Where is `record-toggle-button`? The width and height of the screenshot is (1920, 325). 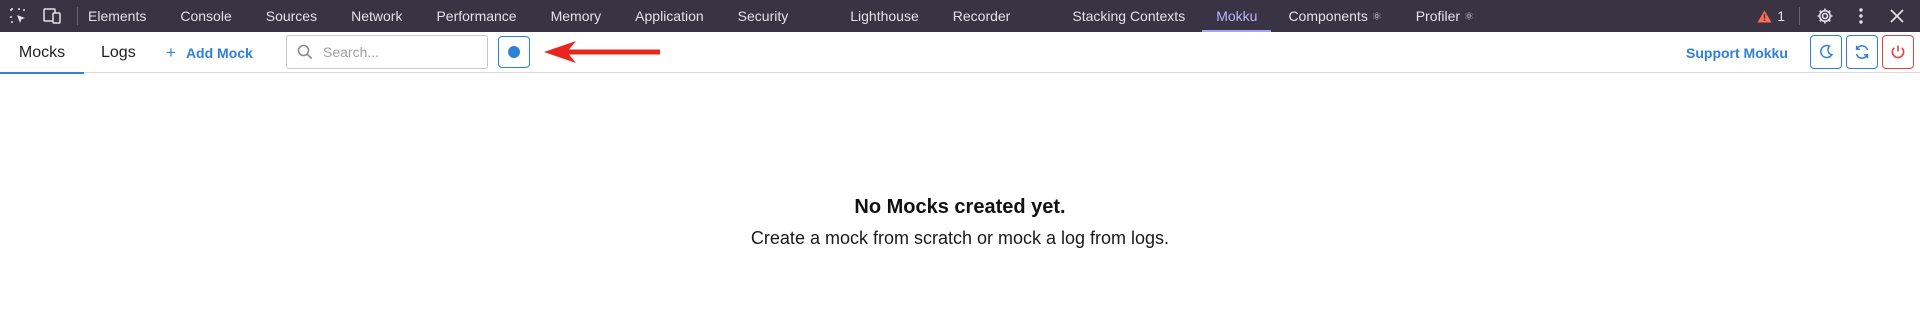
record-toggle-button is located at coordinates (514, 52).